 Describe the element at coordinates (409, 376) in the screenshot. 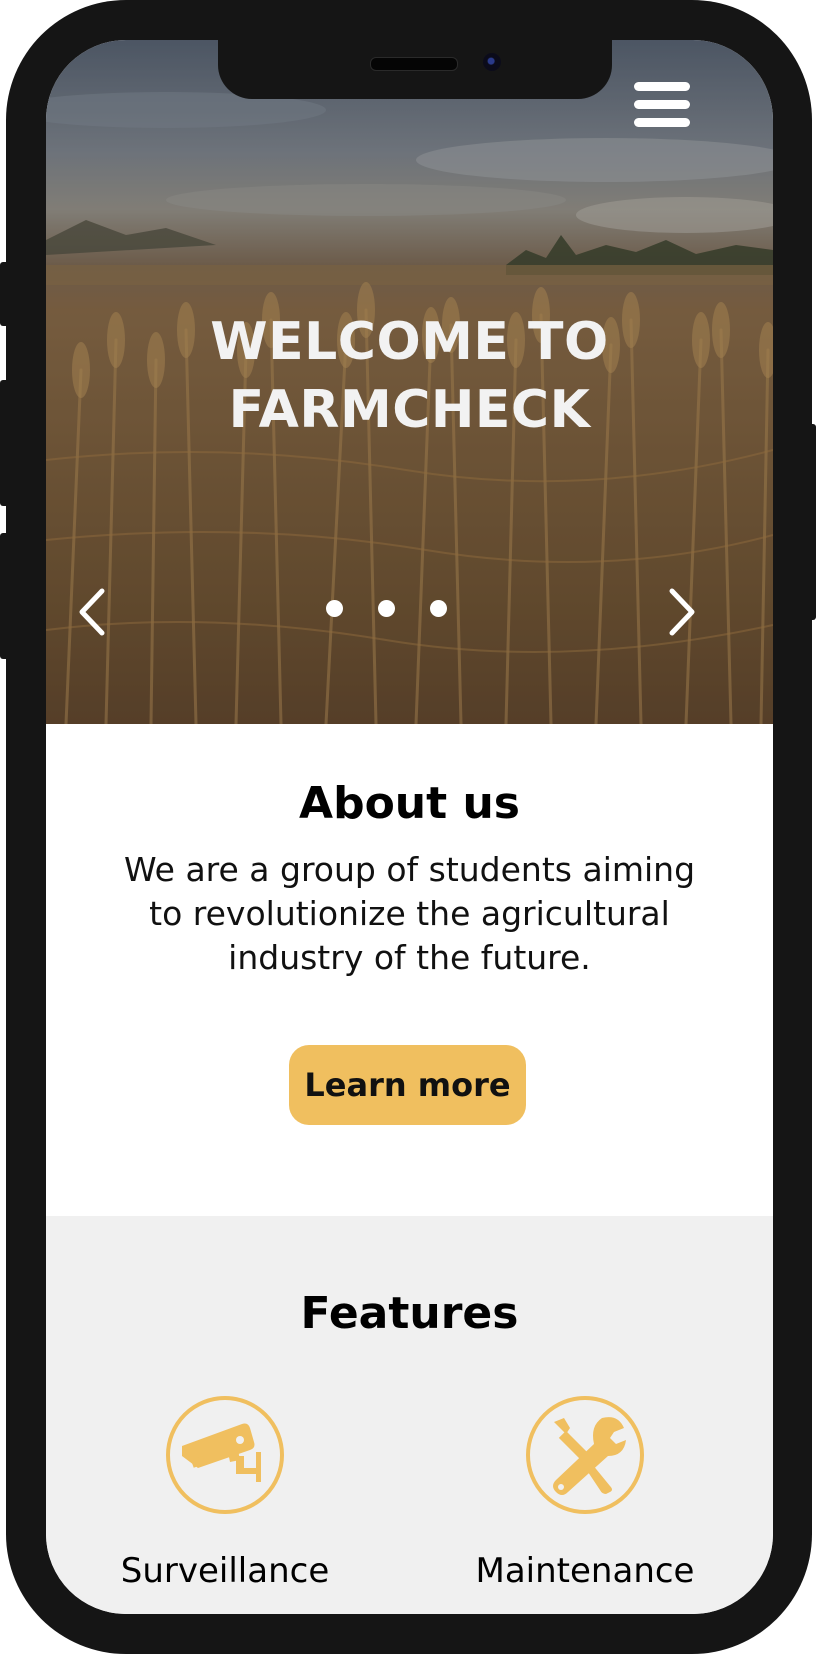

I see `hero-title: WELCOME TO FARMCHECK` at that location.